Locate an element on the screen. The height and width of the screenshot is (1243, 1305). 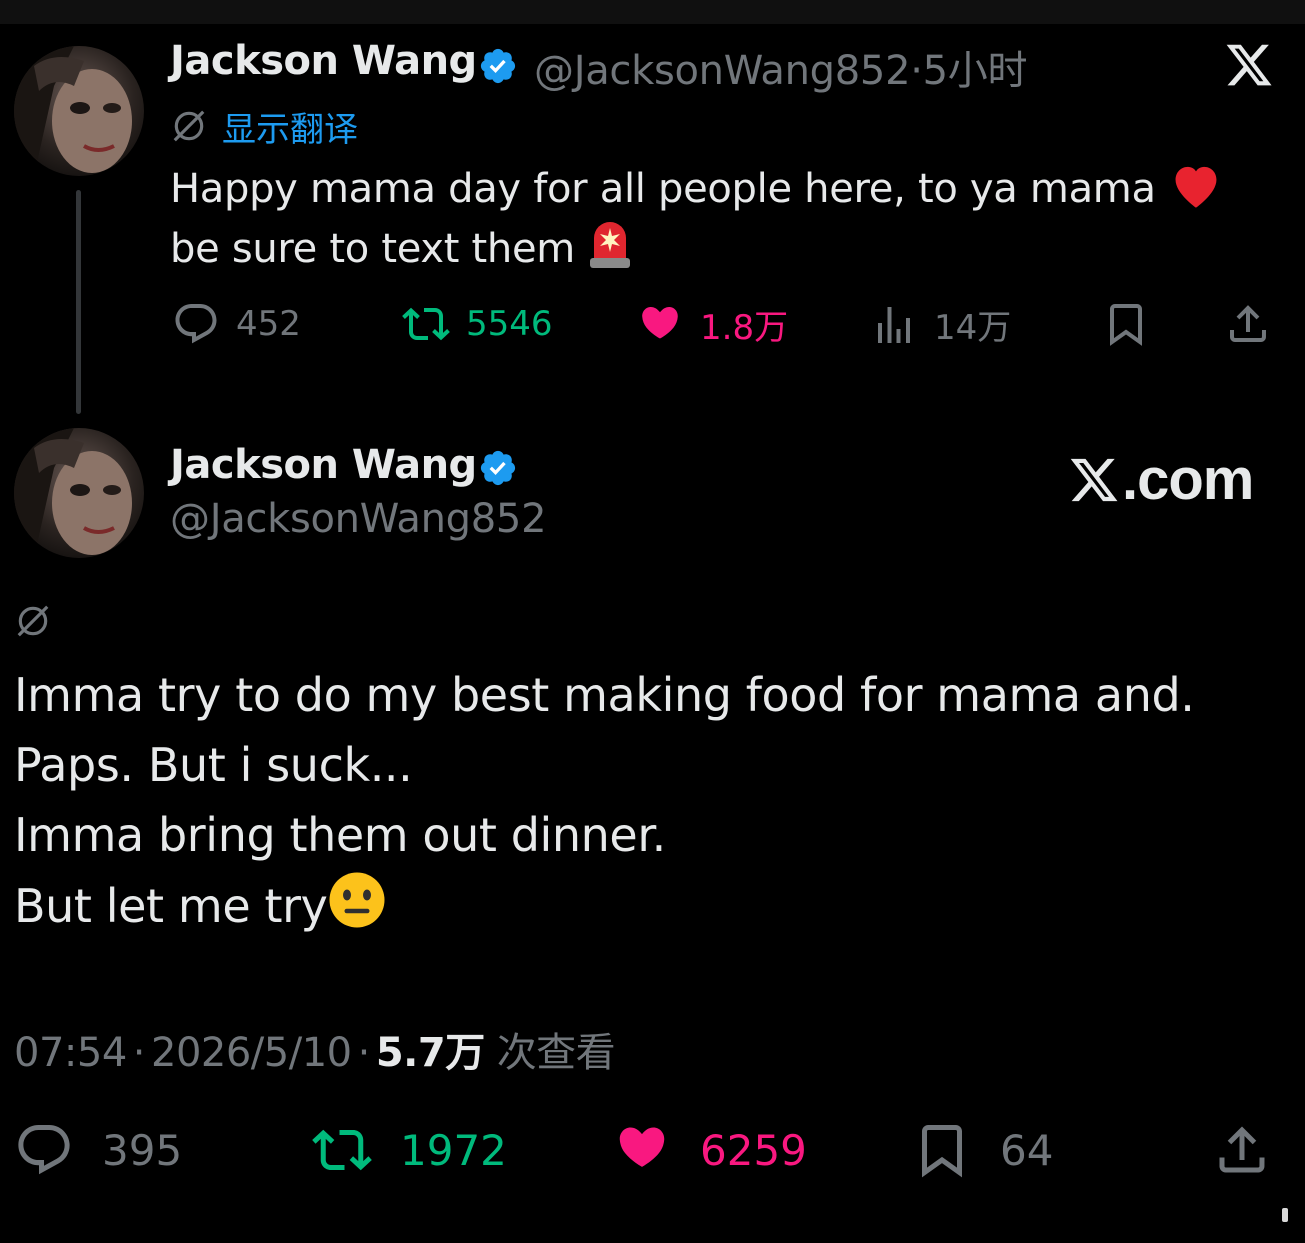
tweet-actions: 452 5546 1.8万 14万 is located at coordinates (652, 325).